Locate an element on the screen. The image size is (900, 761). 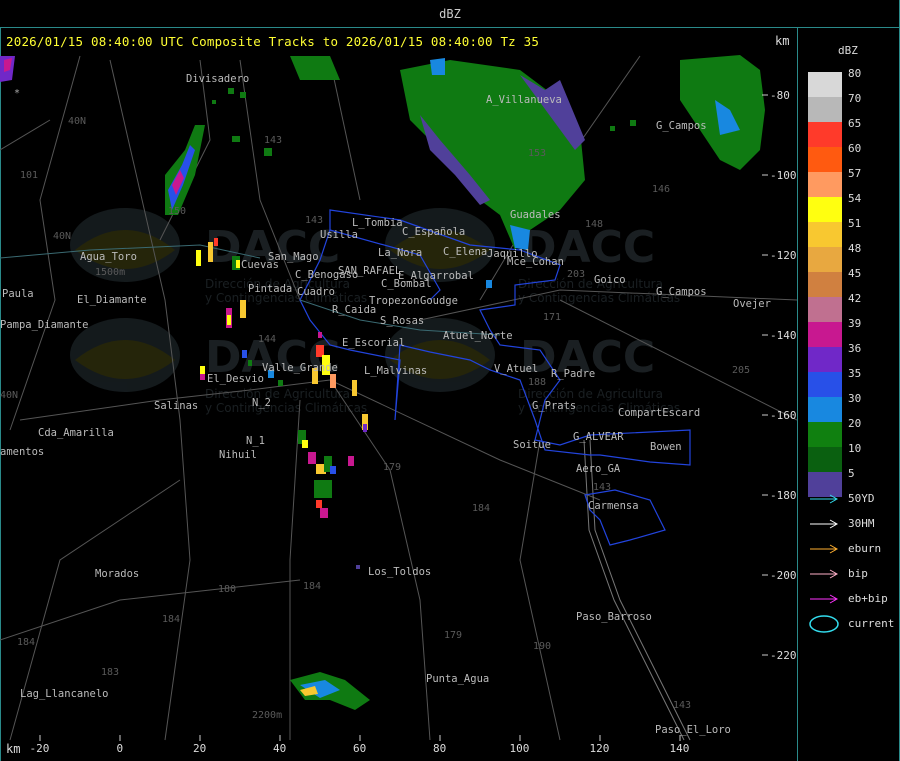
dbz-level-label: 48 is located at coordinates (855, 248).